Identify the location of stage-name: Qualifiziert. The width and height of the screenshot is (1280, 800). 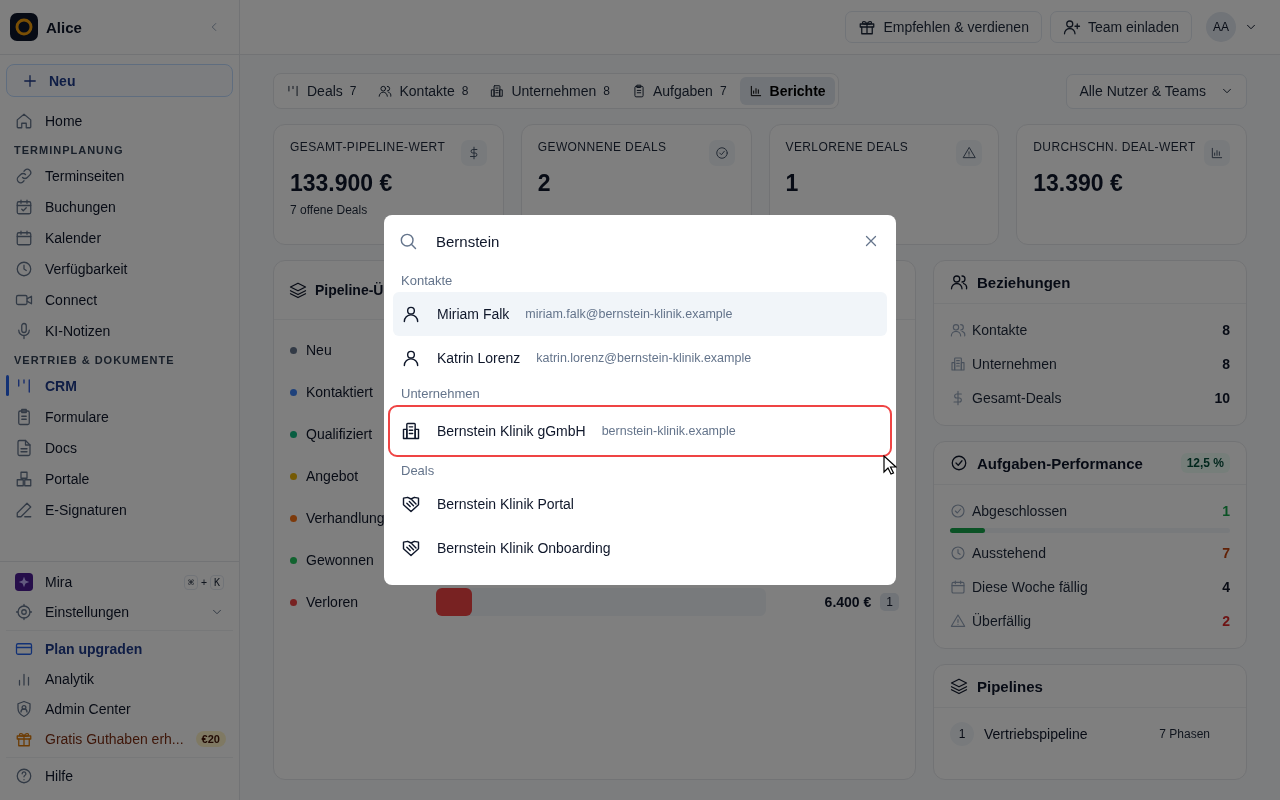
(339, 434).